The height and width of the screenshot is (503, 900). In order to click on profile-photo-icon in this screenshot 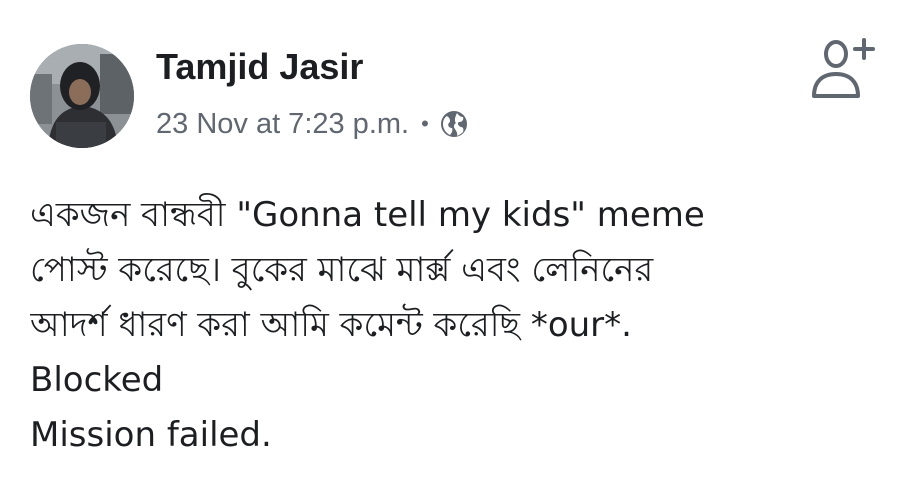, I will do `click(82, 96)`.